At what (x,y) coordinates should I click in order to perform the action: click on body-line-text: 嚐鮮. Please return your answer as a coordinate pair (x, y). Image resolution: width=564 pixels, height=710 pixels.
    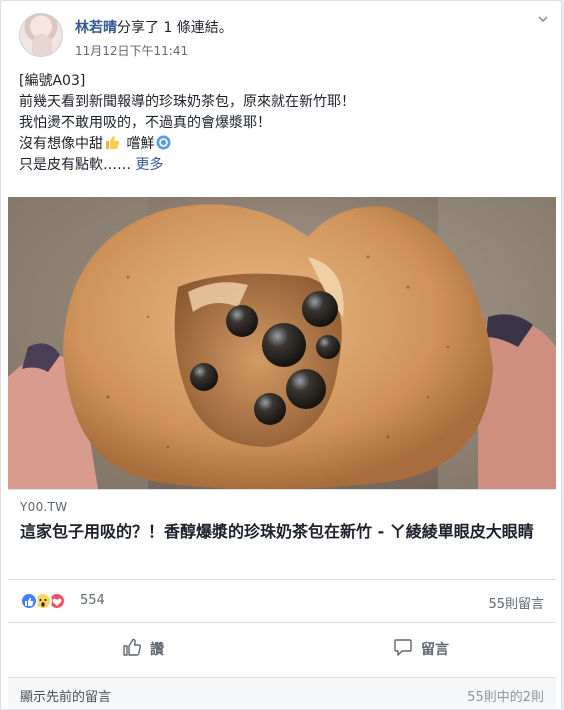
    Looking at the image, I should click on (138, 144).